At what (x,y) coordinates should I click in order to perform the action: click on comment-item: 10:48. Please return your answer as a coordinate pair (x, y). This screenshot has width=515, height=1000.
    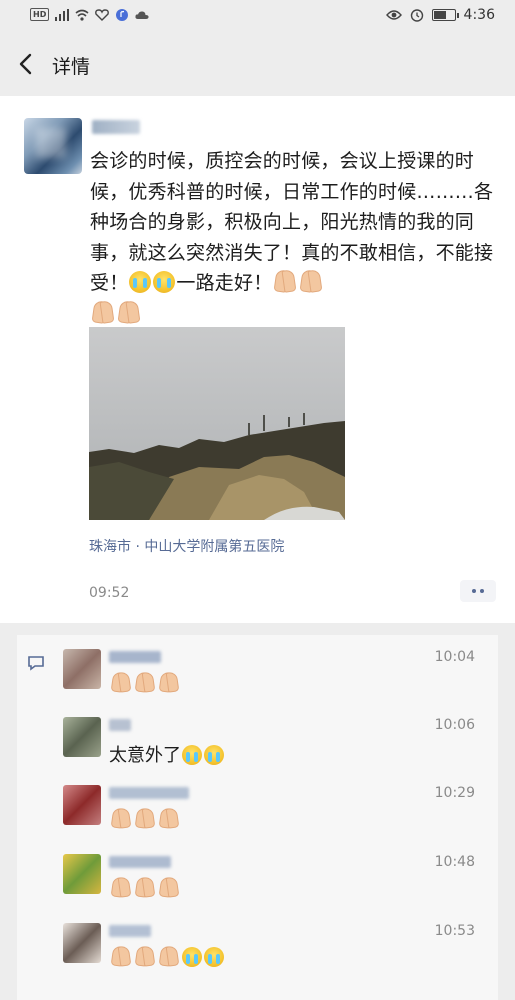
    Looking at the image, I should click on (257, 884).